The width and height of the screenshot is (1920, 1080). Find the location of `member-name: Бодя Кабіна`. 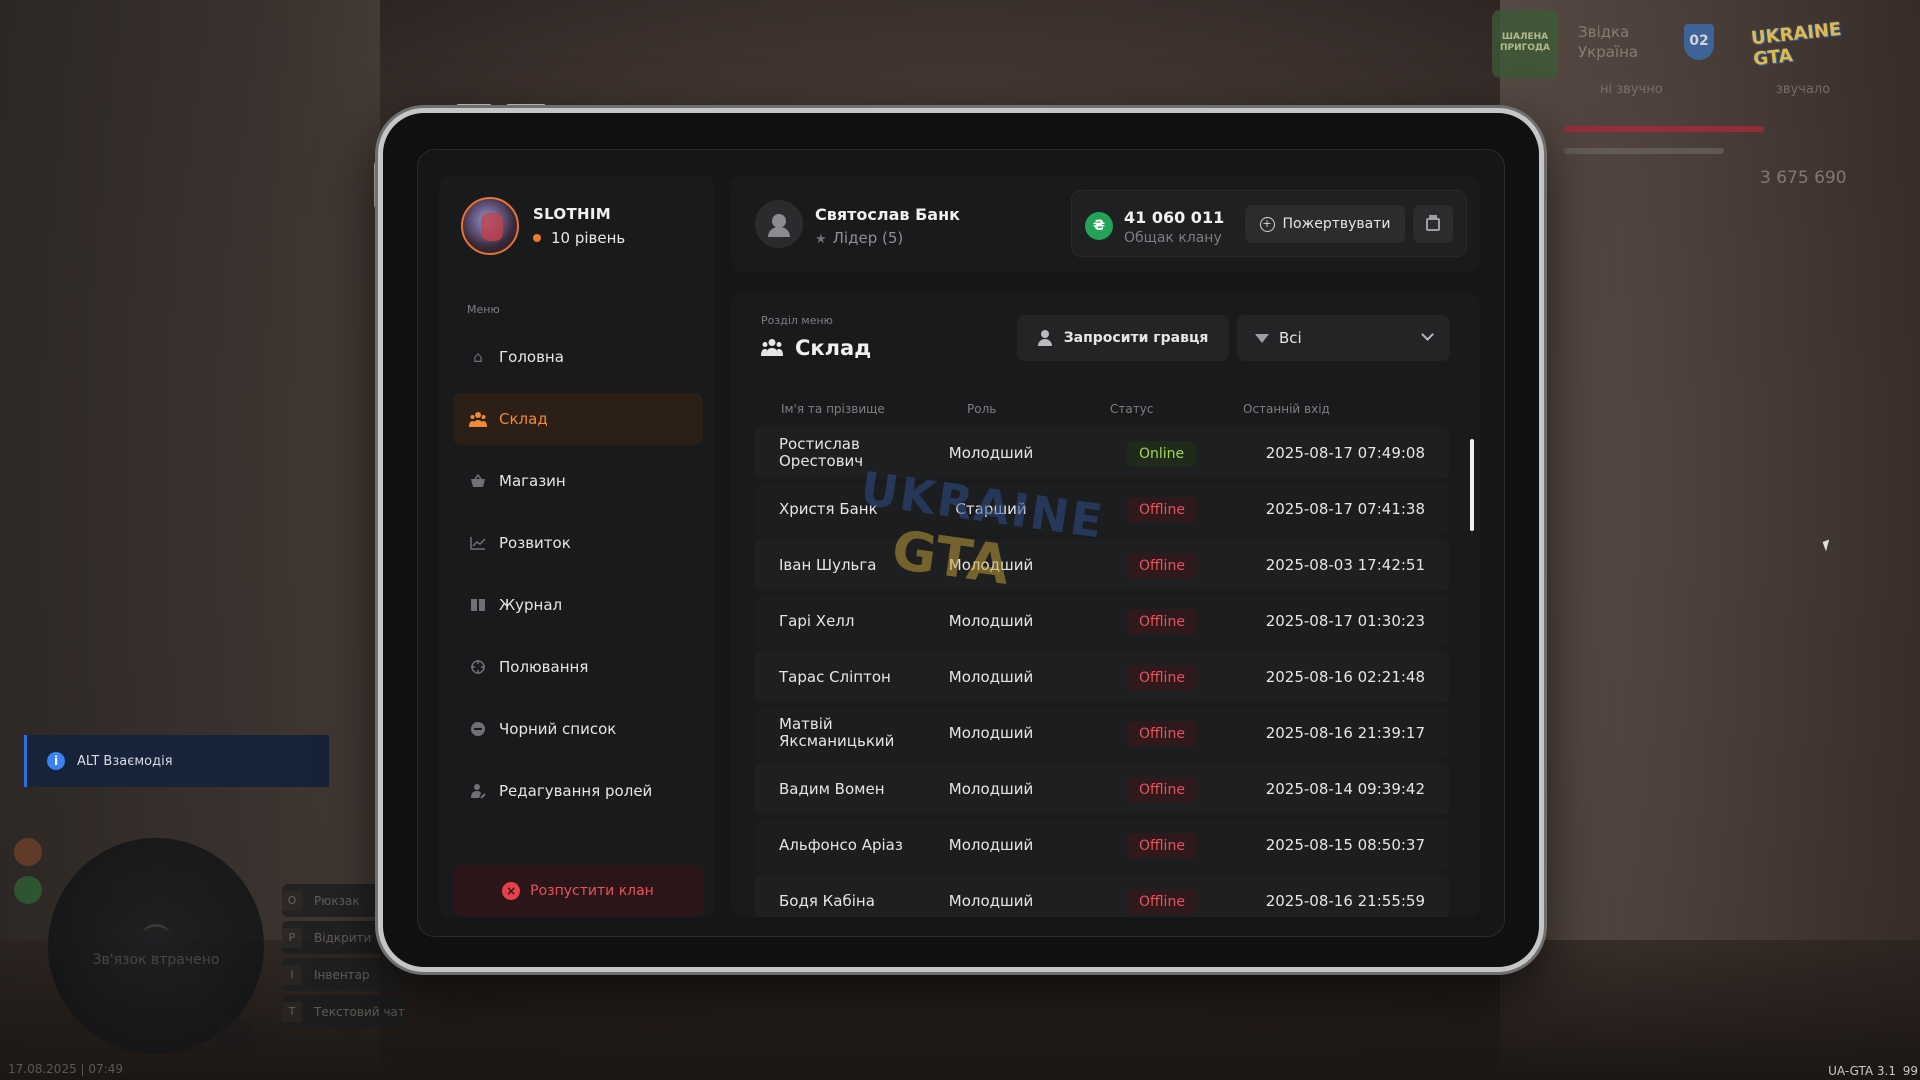

member-name: Бодя Кабіна is located at coordinates (827, 900).